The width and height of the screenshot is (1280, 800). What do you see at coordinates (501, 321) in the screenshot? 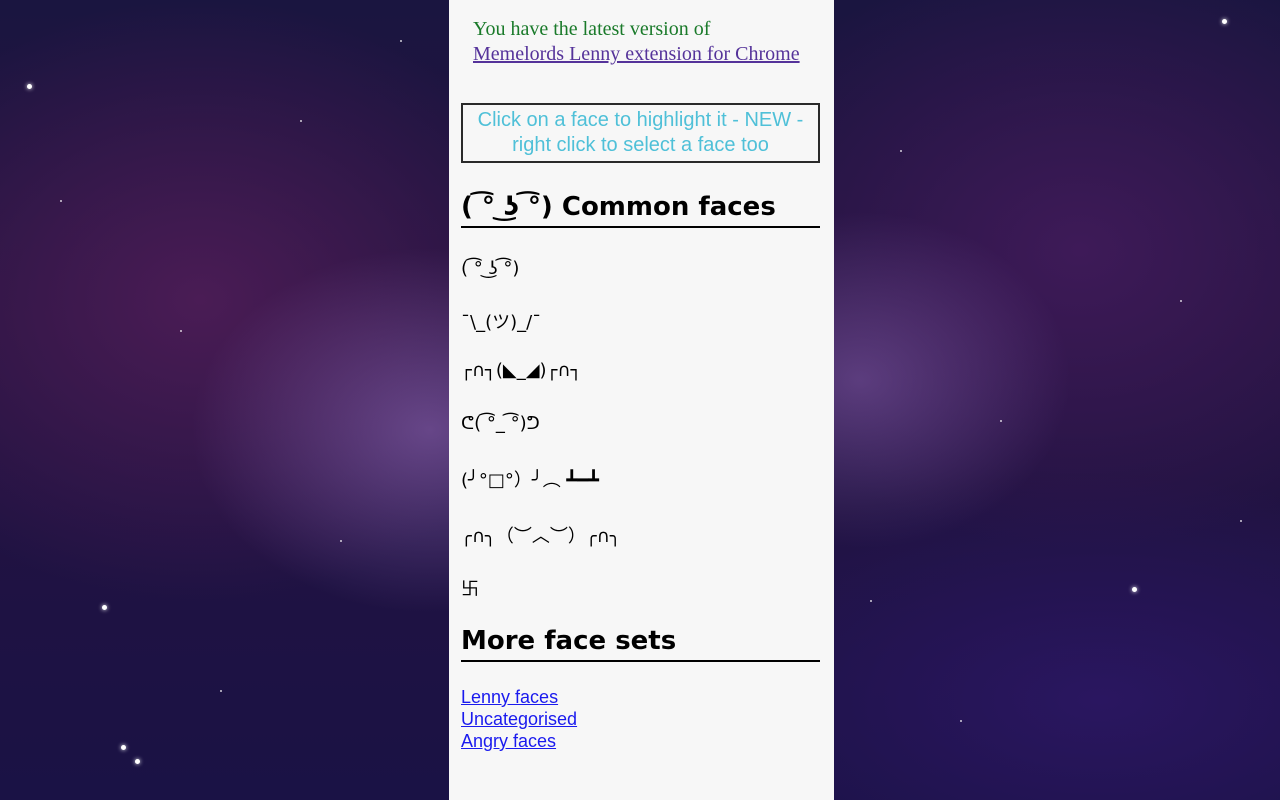
I see `face-item-shrug: ¯\_(ツ)_/¯` at bounding box center [501, 321].